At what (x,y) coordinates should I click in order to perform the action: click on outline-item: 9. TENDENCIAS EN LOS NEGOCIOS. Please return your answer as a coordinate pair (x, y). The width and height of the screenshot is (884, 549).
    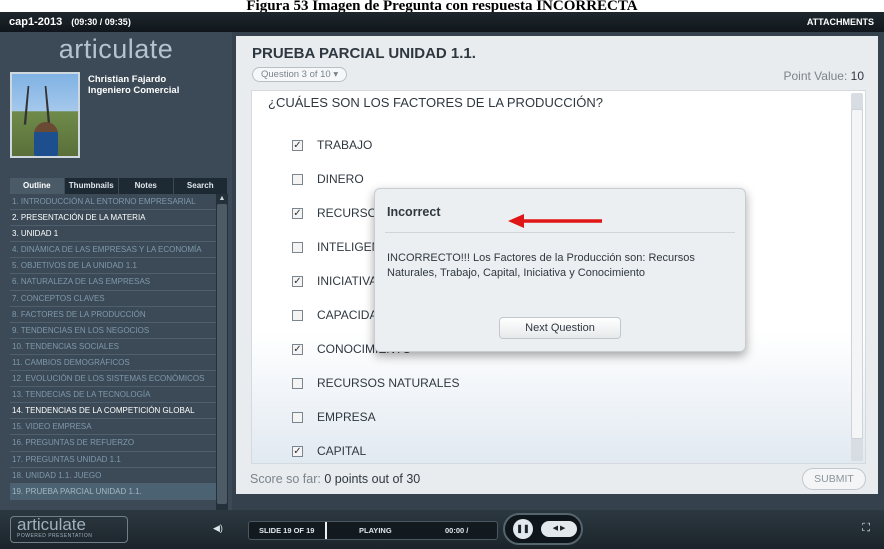
    Looking at the image, I should click on (113, 331).